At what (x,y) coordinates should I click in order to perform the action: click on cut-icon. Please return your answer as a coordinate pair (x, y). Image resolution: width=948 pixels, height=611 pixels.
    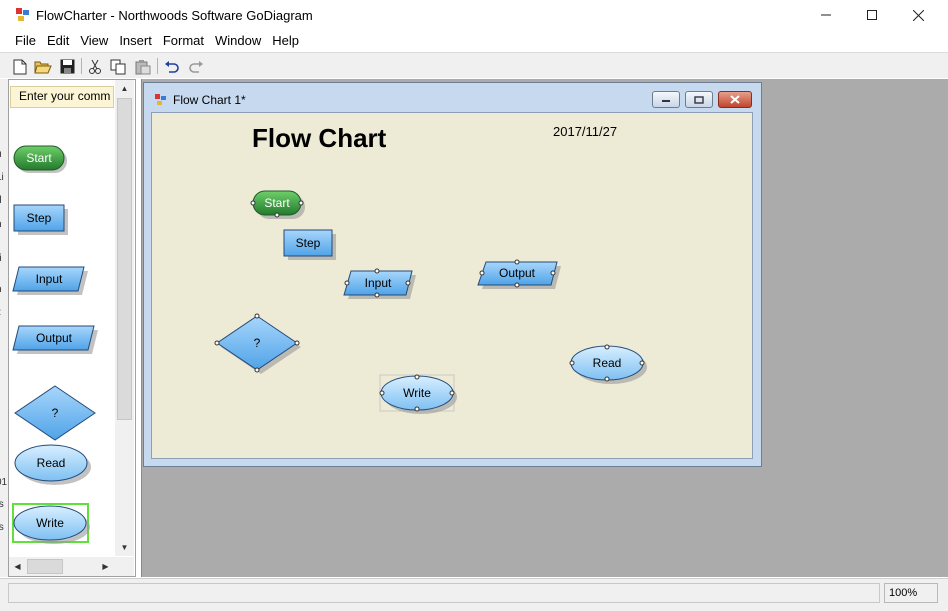
    Looking at the image, I should click on (95, 66).